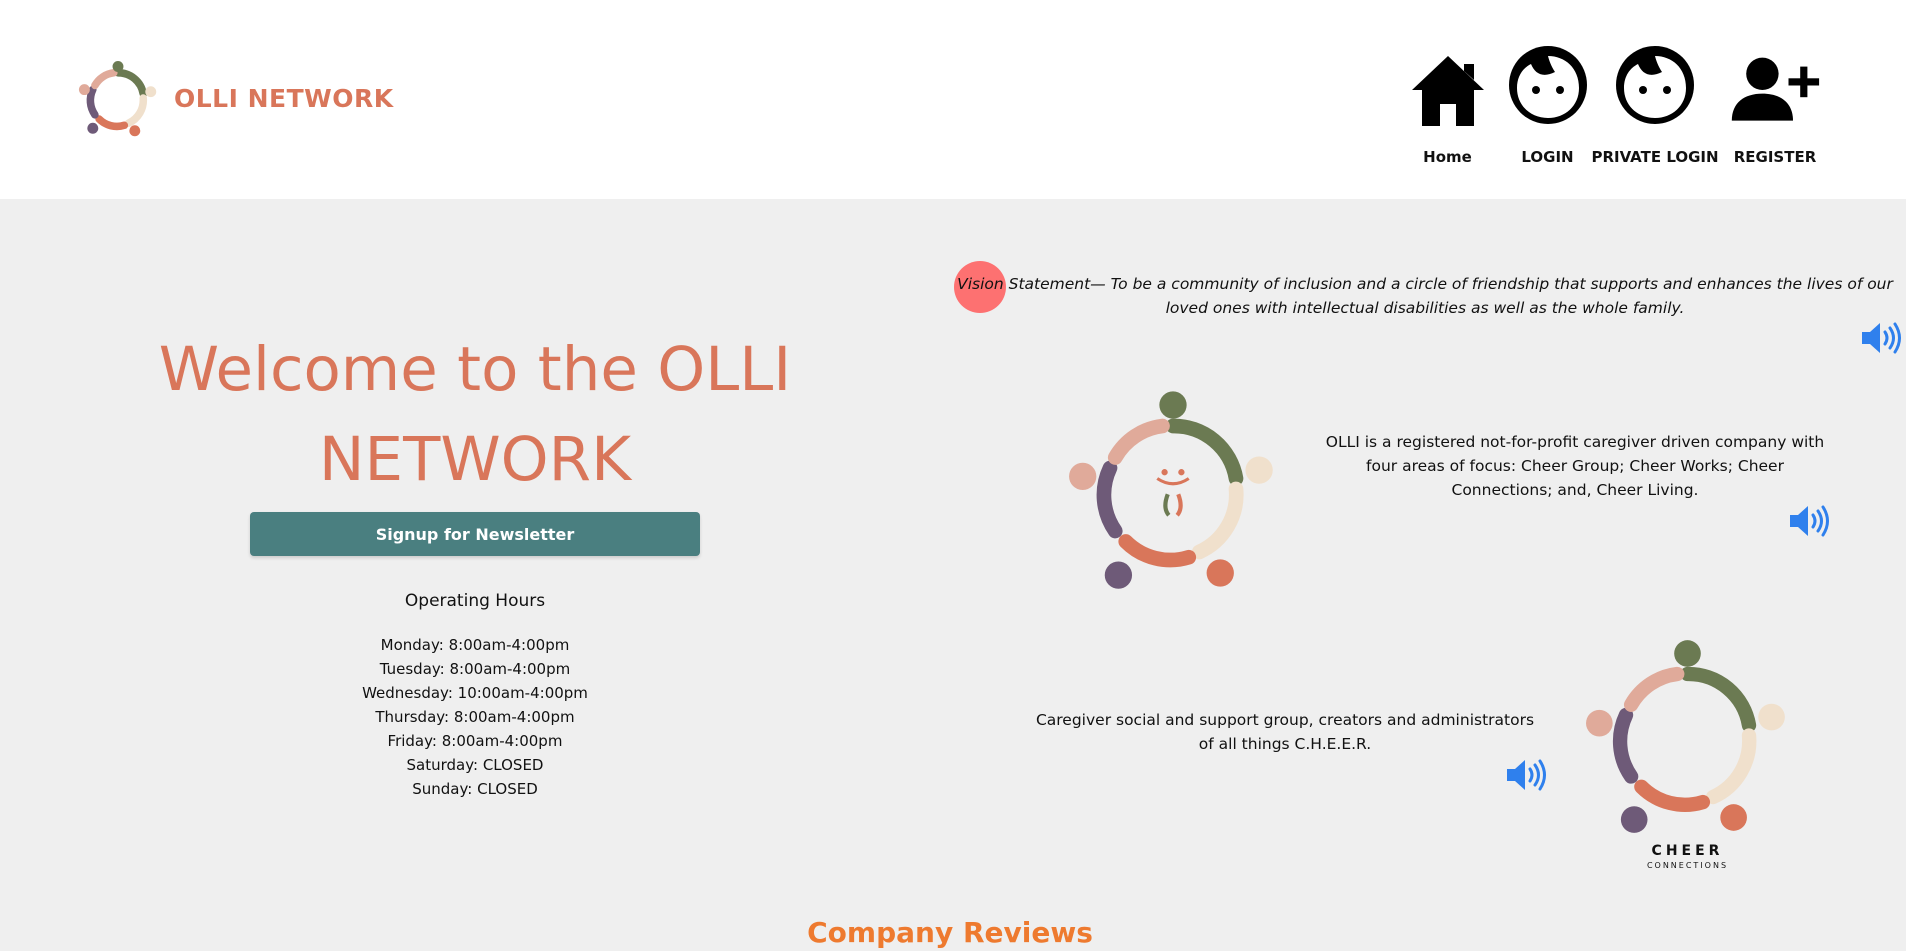 The width and height of the screenshot is (1906, 951). What do you see at coordinates (475, 601) in the screenshot?
I see `operating-hours-title: Operating Hours` at bounding box center [475, 601].